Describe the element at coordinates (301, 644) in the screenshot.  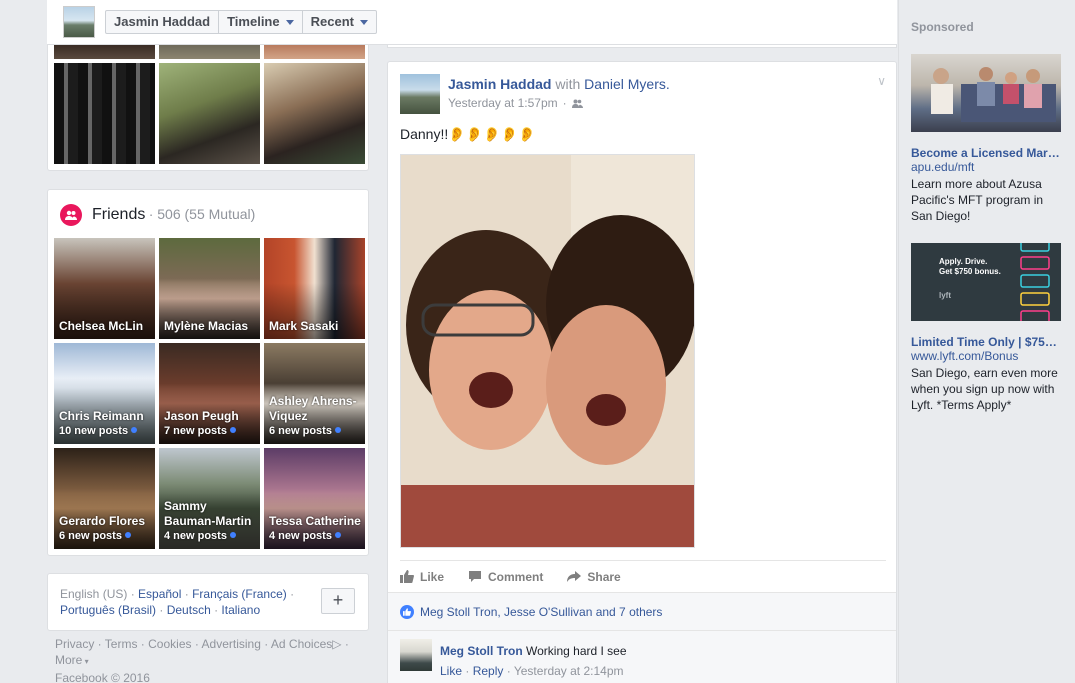
I see `footer-link-ad-choices: Ad Choices` at that location.